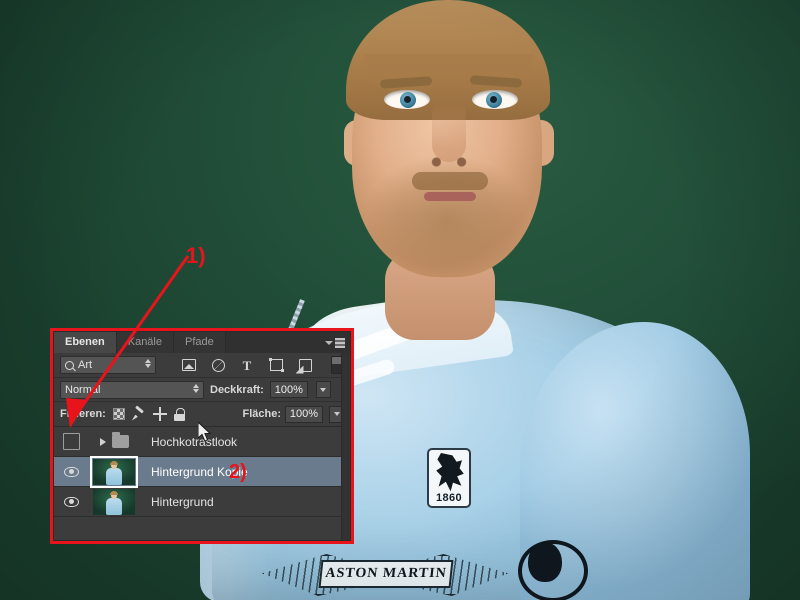 The image size is (800, 600). What do you see at coordinates (196, 255) in the screenshot?
I see `annotation-marker-1: 1)` at bounding box center [196, 255].